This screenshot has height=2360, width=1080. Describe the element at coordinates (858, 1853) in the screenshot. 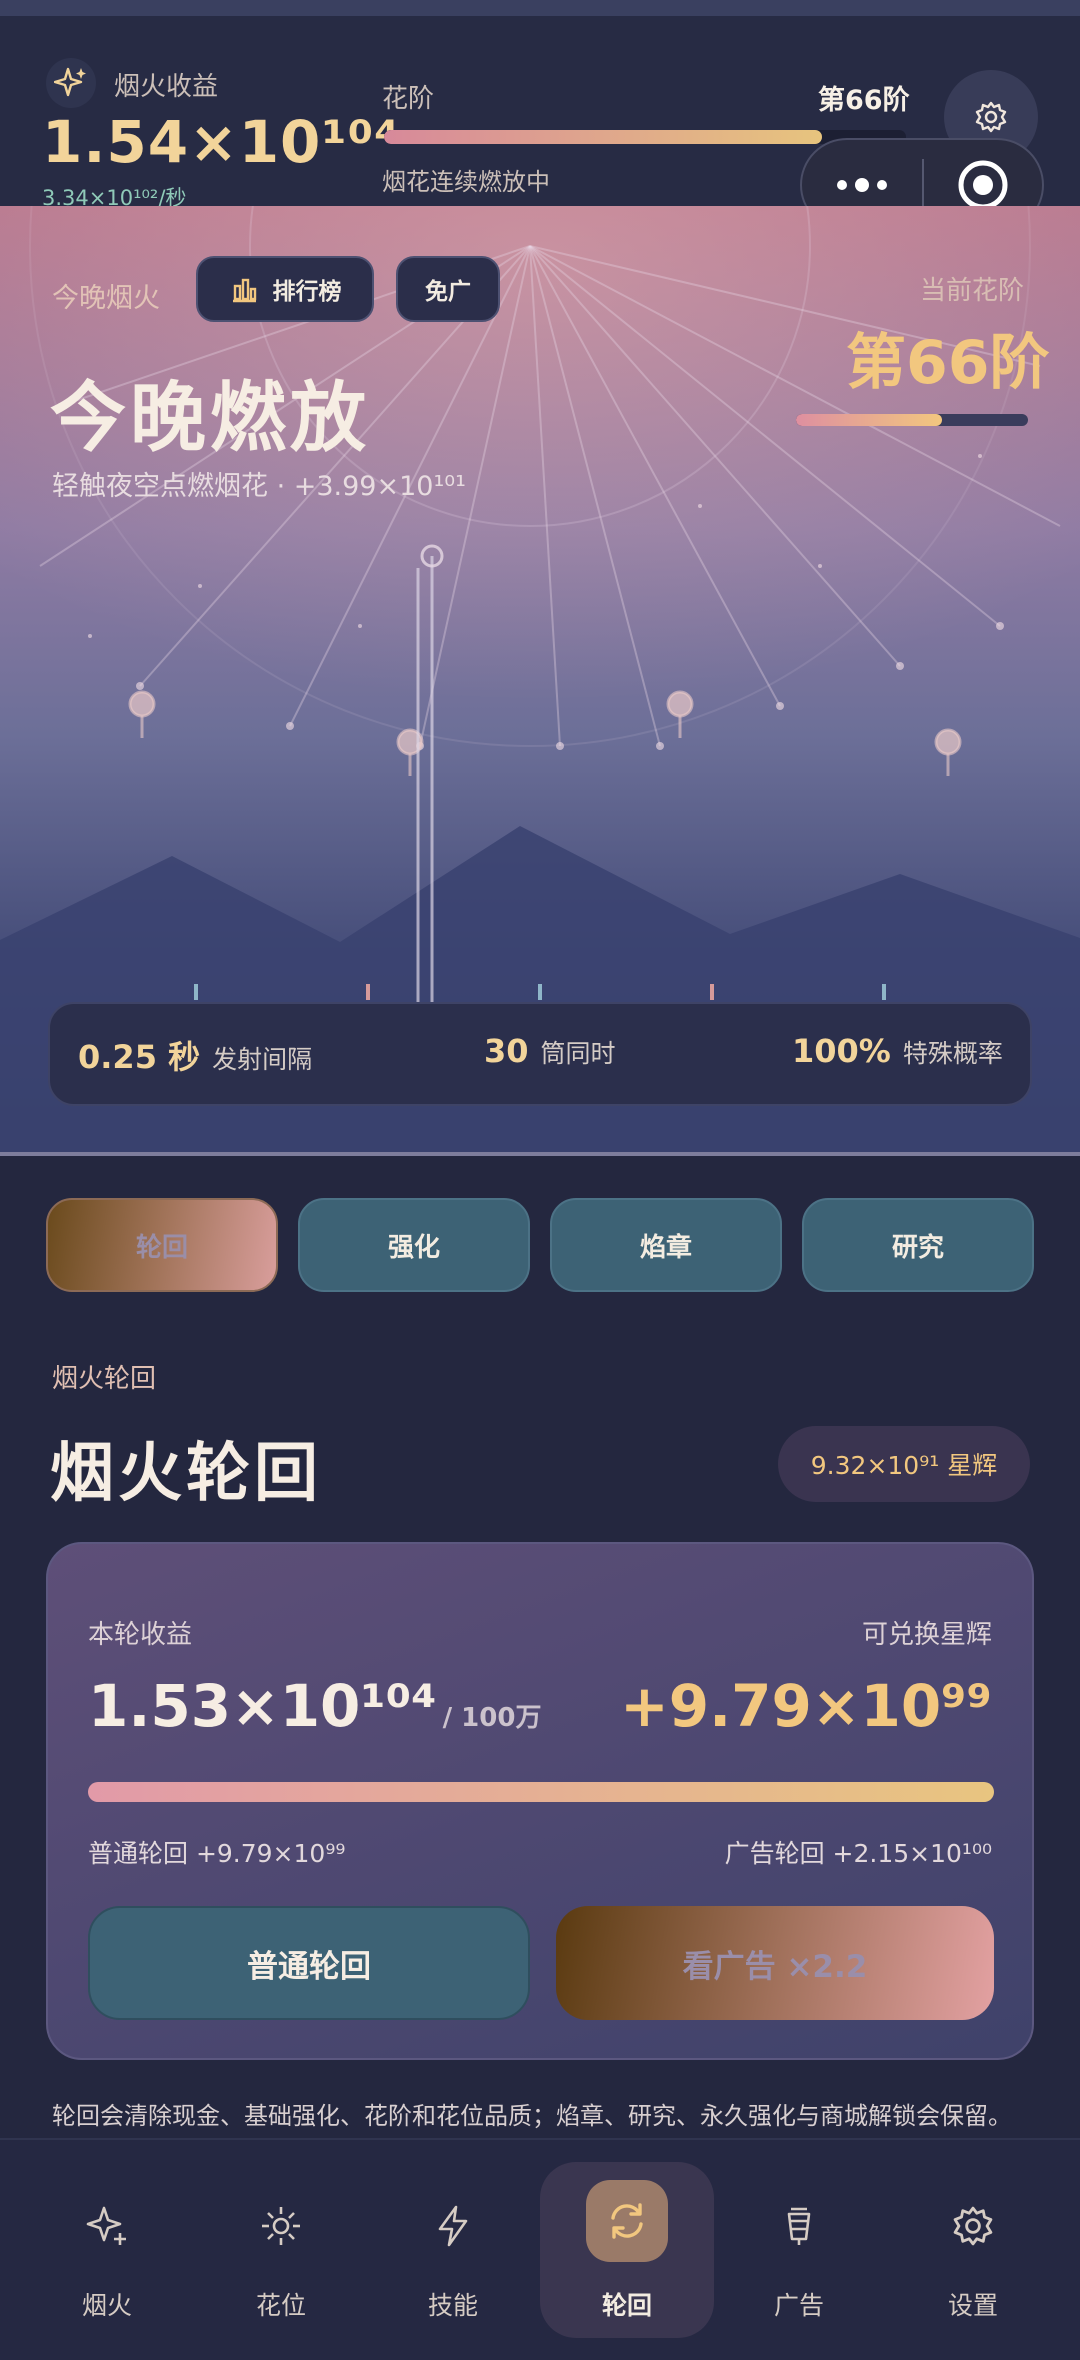

I see `ad-reincarnation-reward: 广告轮回 +2.15×10¹⁰⁰` at that location.